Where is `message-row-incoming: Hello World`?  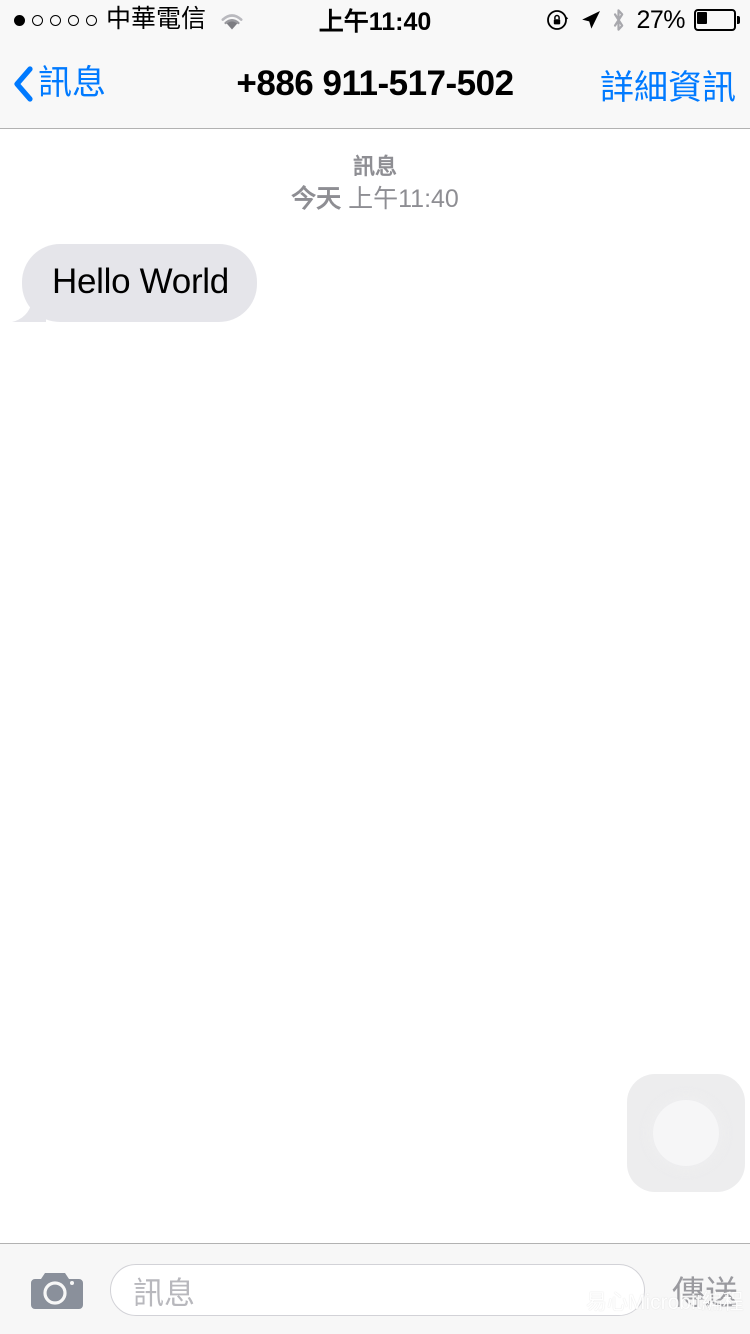 message-row-incoming: Hello World is located at coordinates (375, 283).